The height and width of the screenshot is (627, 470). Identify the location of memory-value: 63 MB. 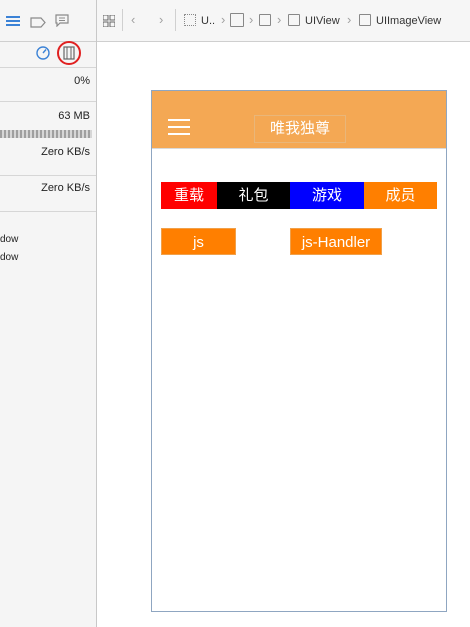
(74, 116).